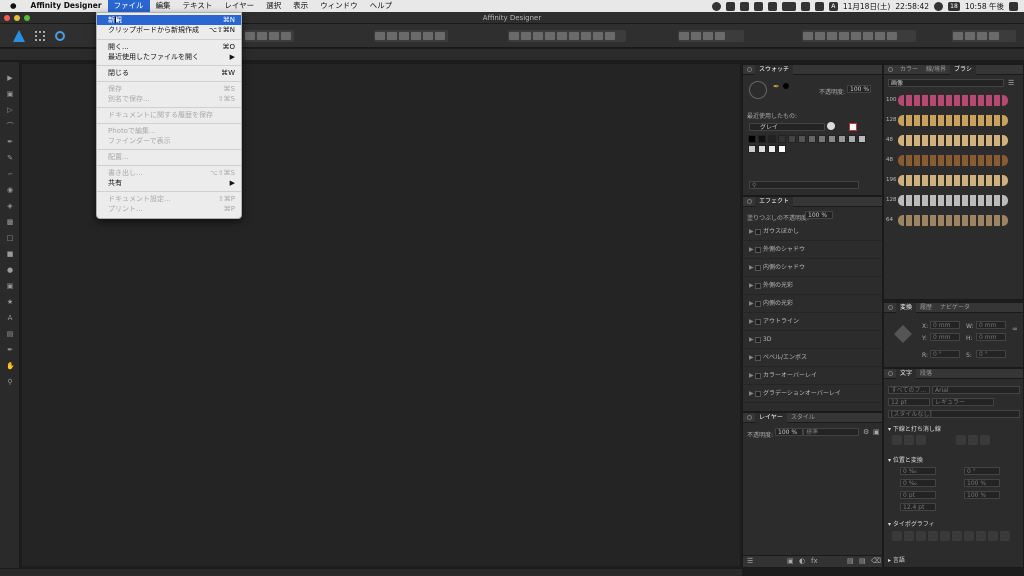 The height and width of the screenshot is (576, 1024). I want to click on brush-options-icon: ☰, so click(1011, 83).